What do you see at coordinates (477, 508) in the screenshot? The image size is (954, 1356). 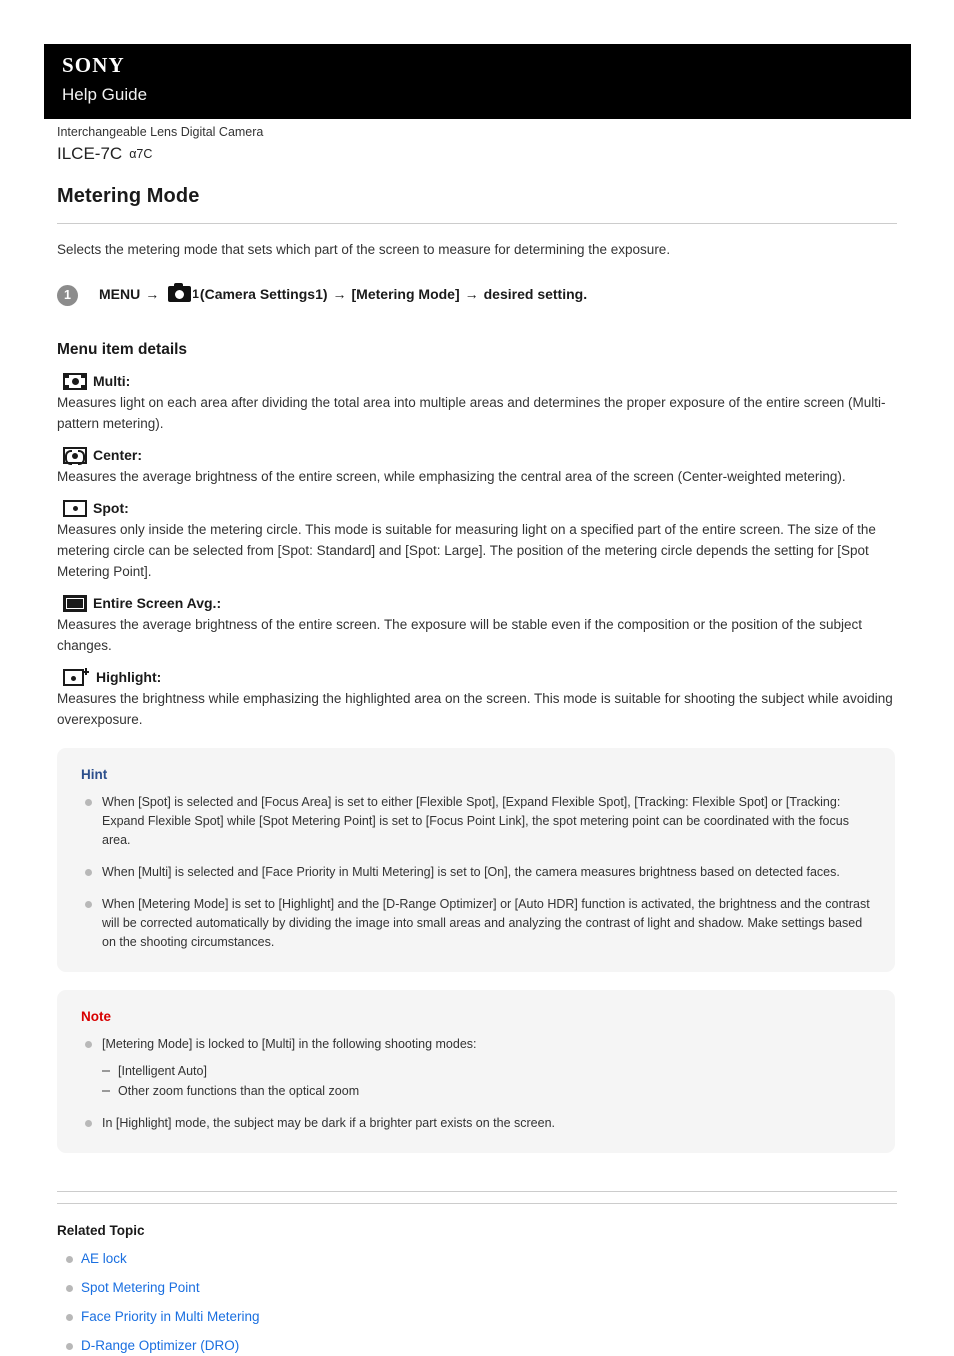 I see `menu-item-header-spot: Spot:` at bounding box center [477, 508].